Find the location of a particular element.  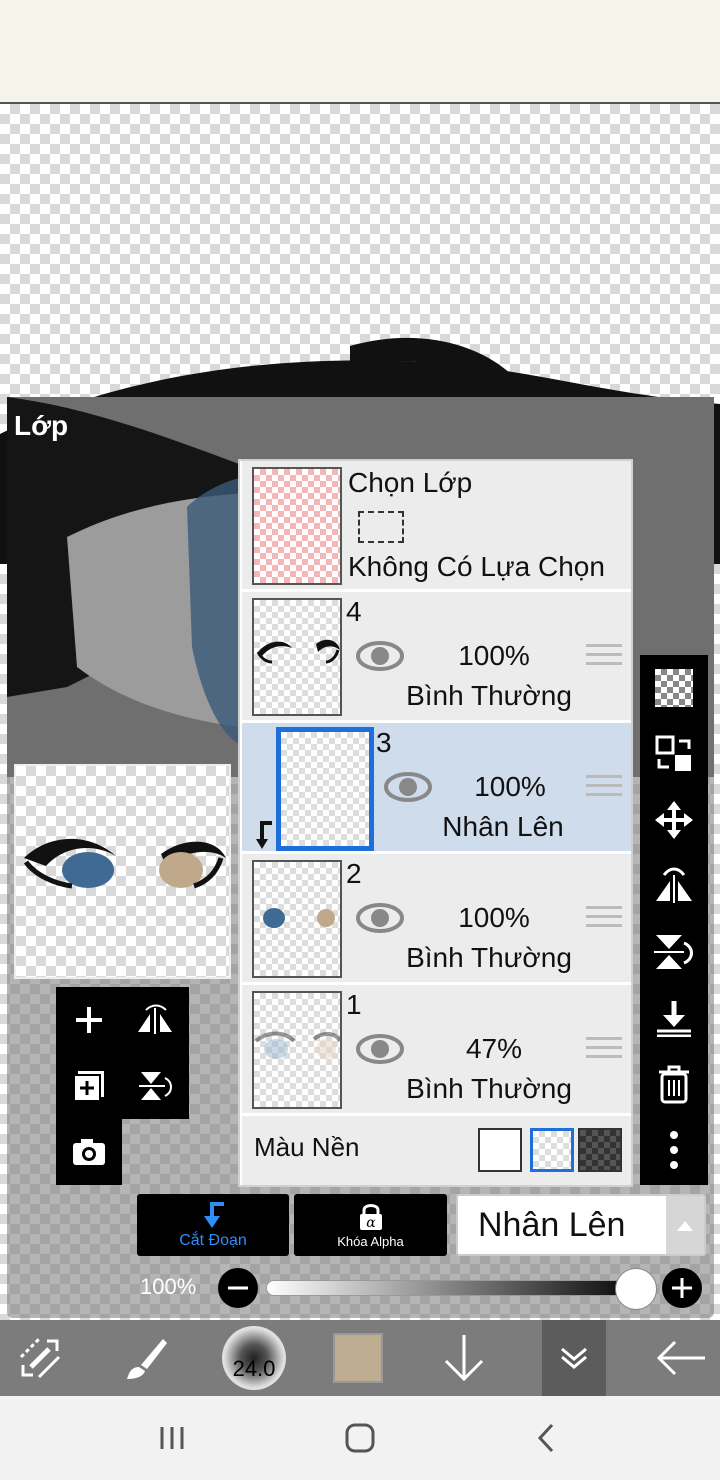

selection-thumbnail is located at coordinates (297, 526).